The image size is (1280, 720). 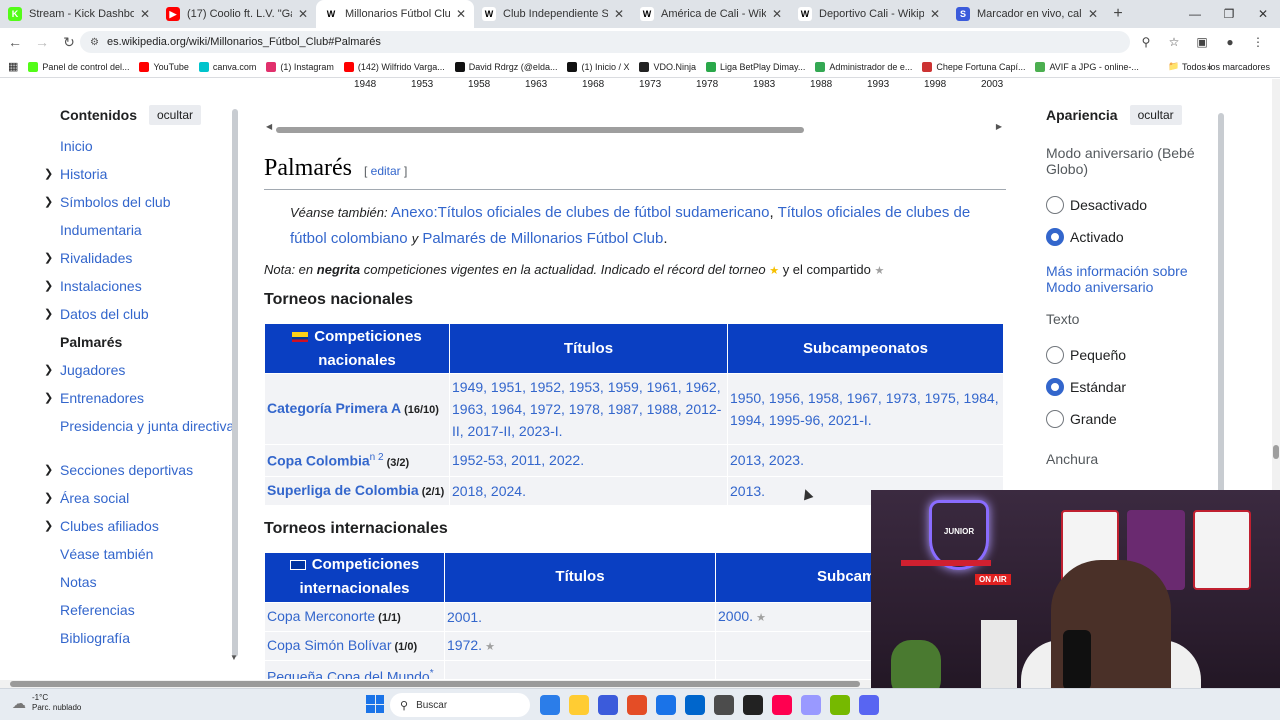 What do you see at coordinates (234, 657) in the screenshot?
I see `toc-scroll-down-icon: ▼` at bounding box center [234, 657].